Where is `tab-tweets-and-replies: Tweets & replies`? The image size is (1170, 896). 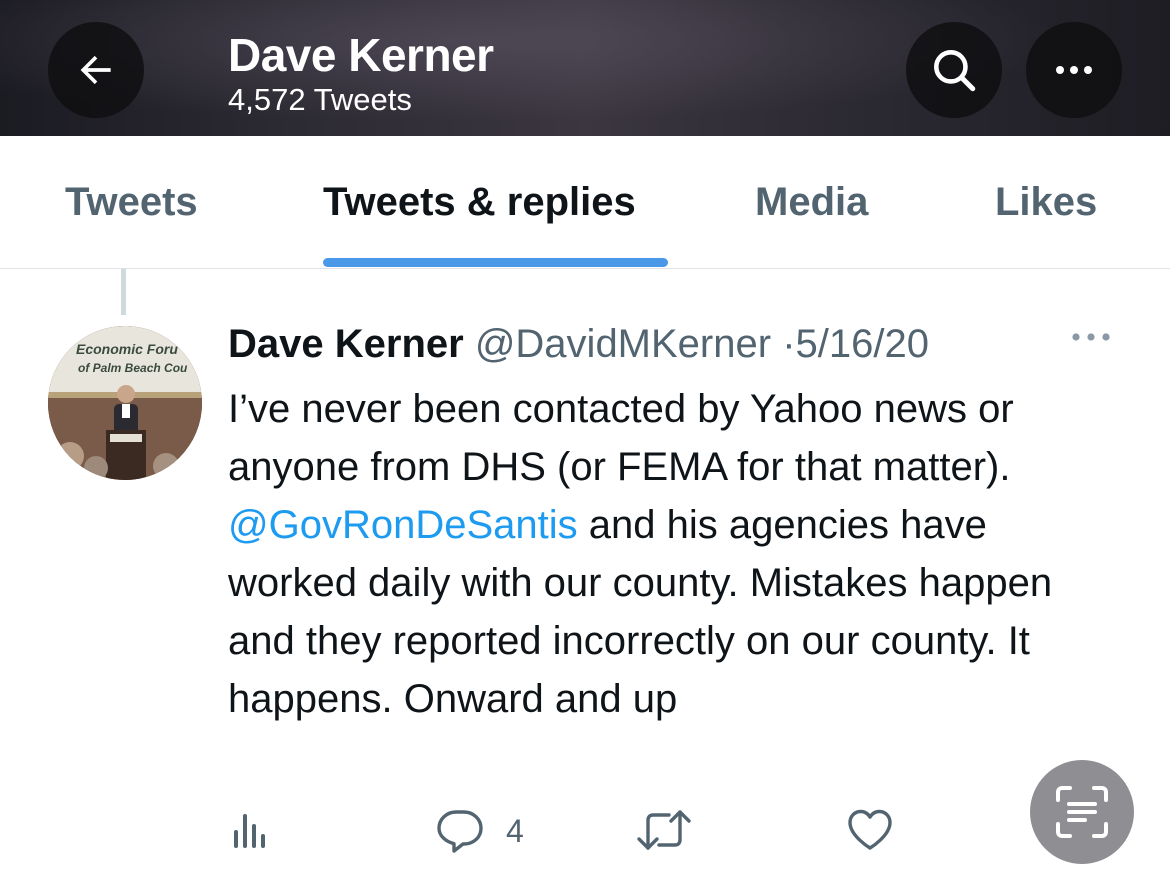 tab-tweets-and-replies: Tweets & replies is located at coordinates (479, 202).